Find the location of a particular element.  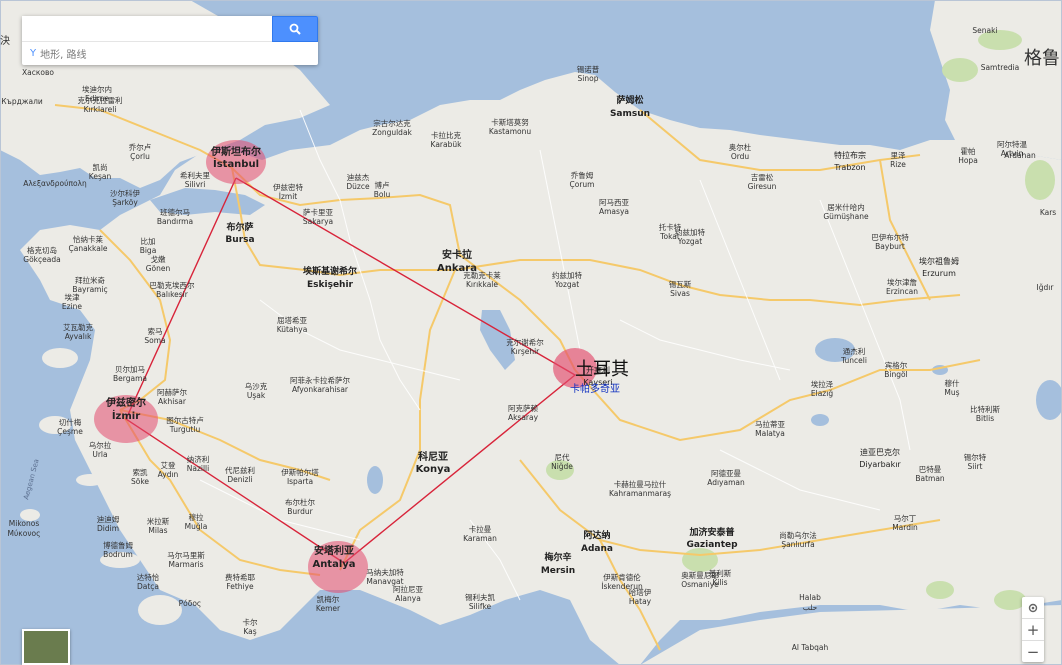

city-label: 特拉布宗 is located at coordinates (850, 155).